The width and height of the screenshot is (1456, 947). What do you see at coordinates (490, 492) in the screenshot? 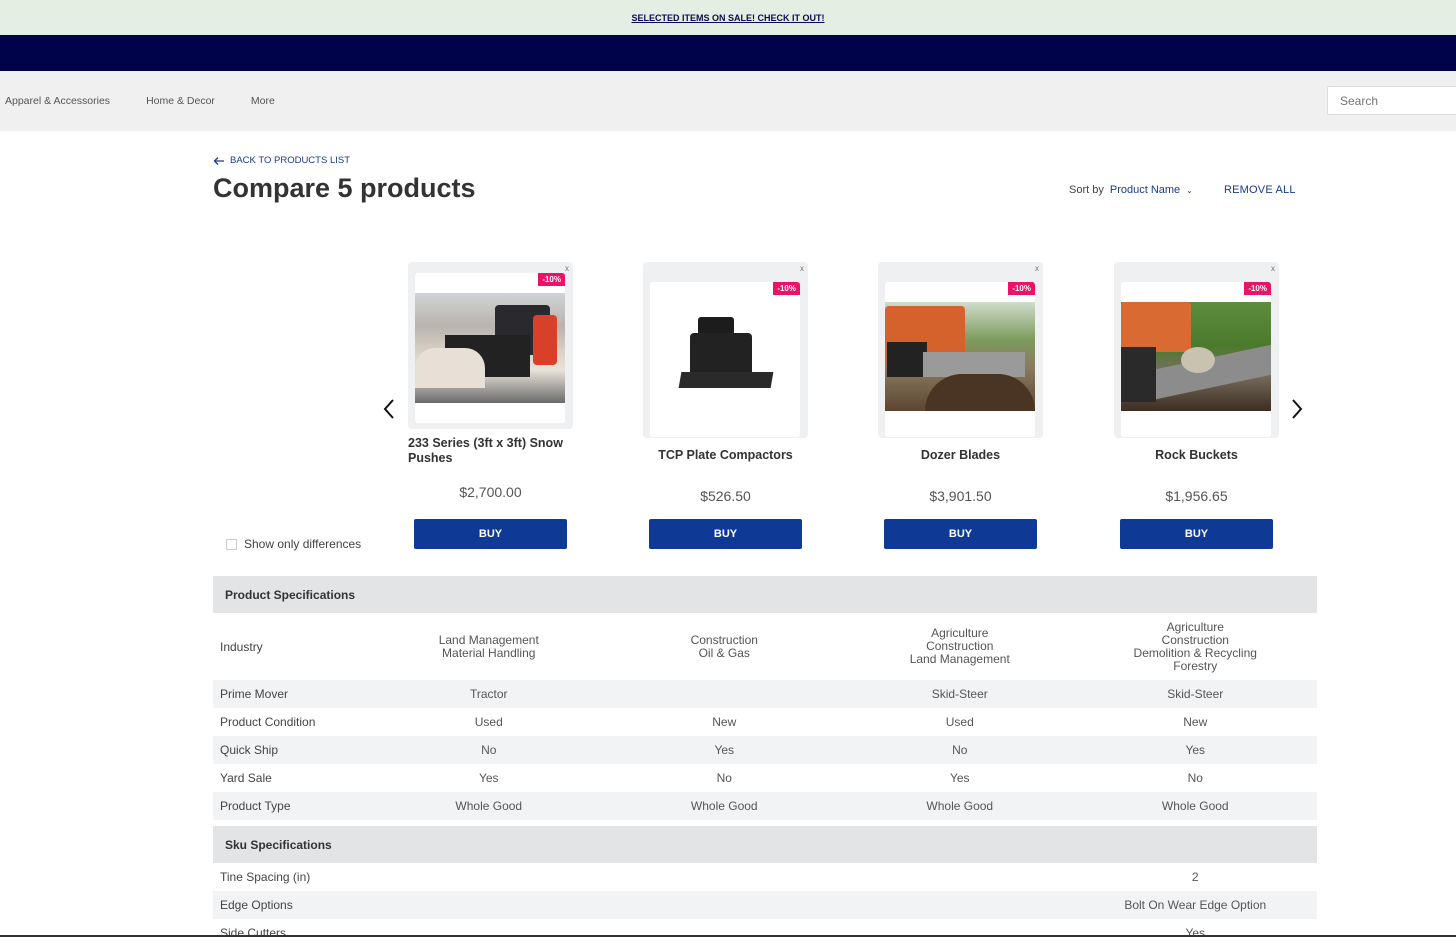
I see `product-price: $2,700.00` at bounding box center [490, 492].